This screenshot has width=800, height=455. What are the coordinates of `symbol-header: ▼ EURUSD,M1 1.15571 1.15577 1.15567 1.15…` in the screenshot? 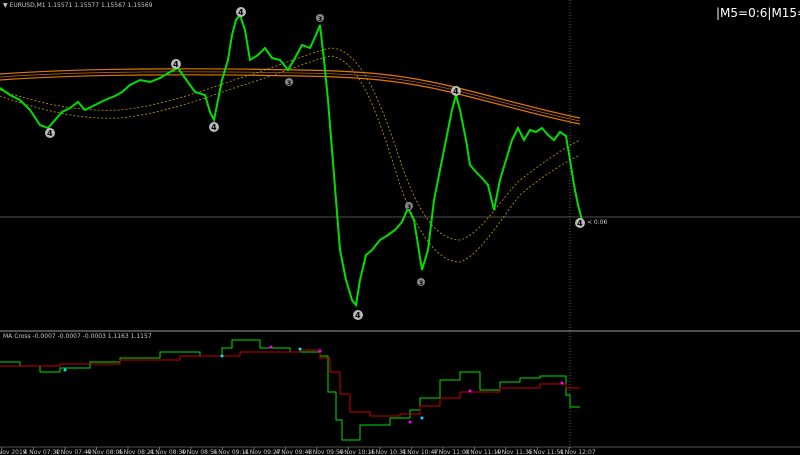 It's located at (78, 5).